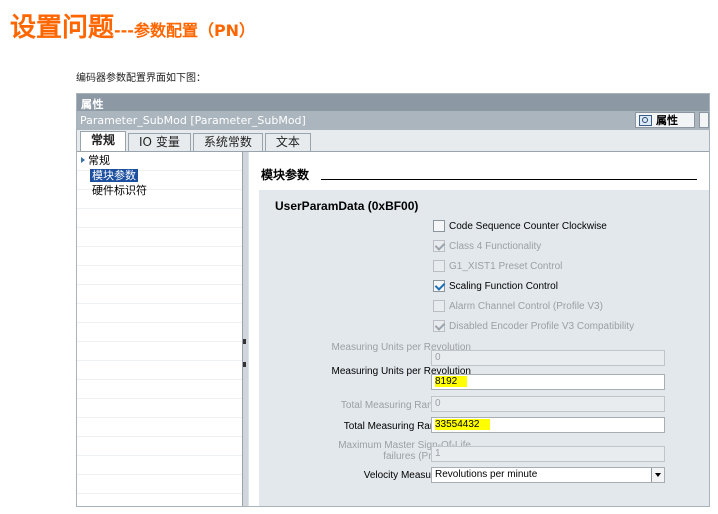  Describe the element at coordinates (506, 266) in the screenshot. I see `checkbox-label: G1_XIST1 Preset Control` at that location.